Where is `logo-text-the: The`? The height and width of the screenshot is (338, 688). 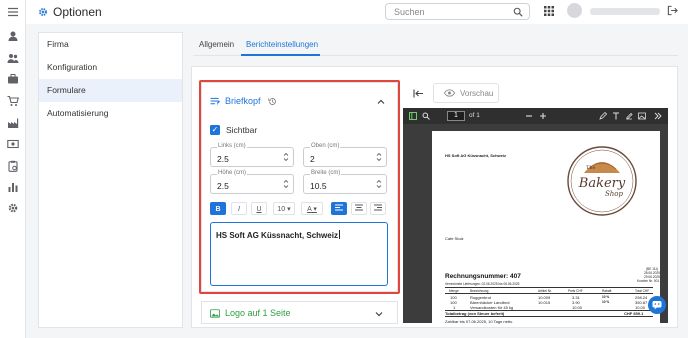
logo-text-the: The is located at coordinates (591, 168).